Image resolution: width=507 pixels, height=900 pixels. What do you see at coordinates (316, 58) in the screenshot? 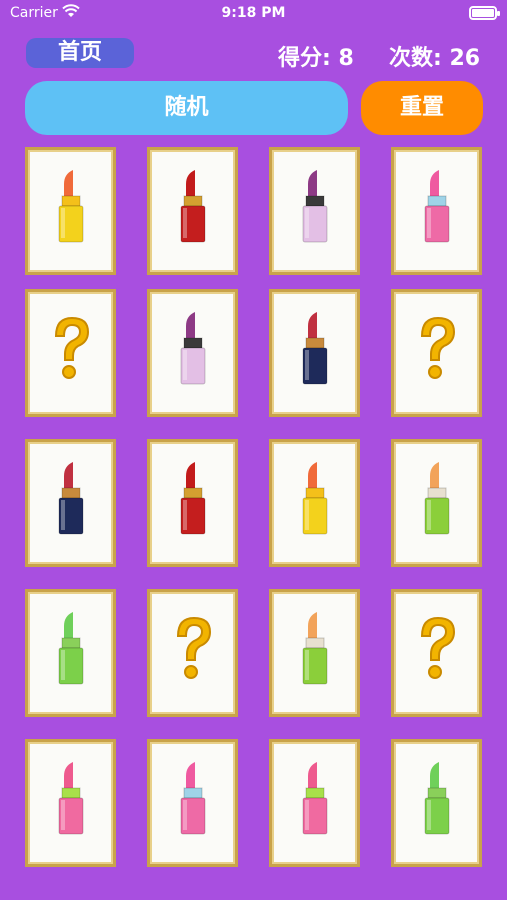
I see `score-label: 得分: 8` at bounding box center [316, 58].